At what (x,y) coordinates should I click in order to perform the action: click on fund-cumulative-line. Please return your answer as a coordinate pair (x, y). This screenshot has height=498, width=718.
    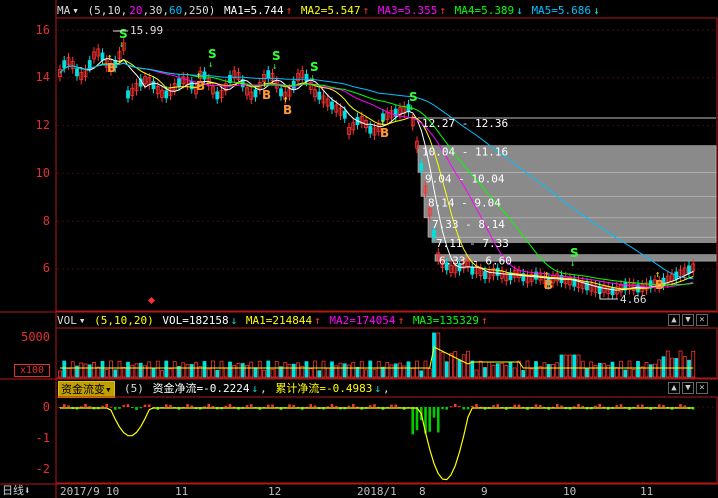
    Looking at the image, I should click on (377, 444).